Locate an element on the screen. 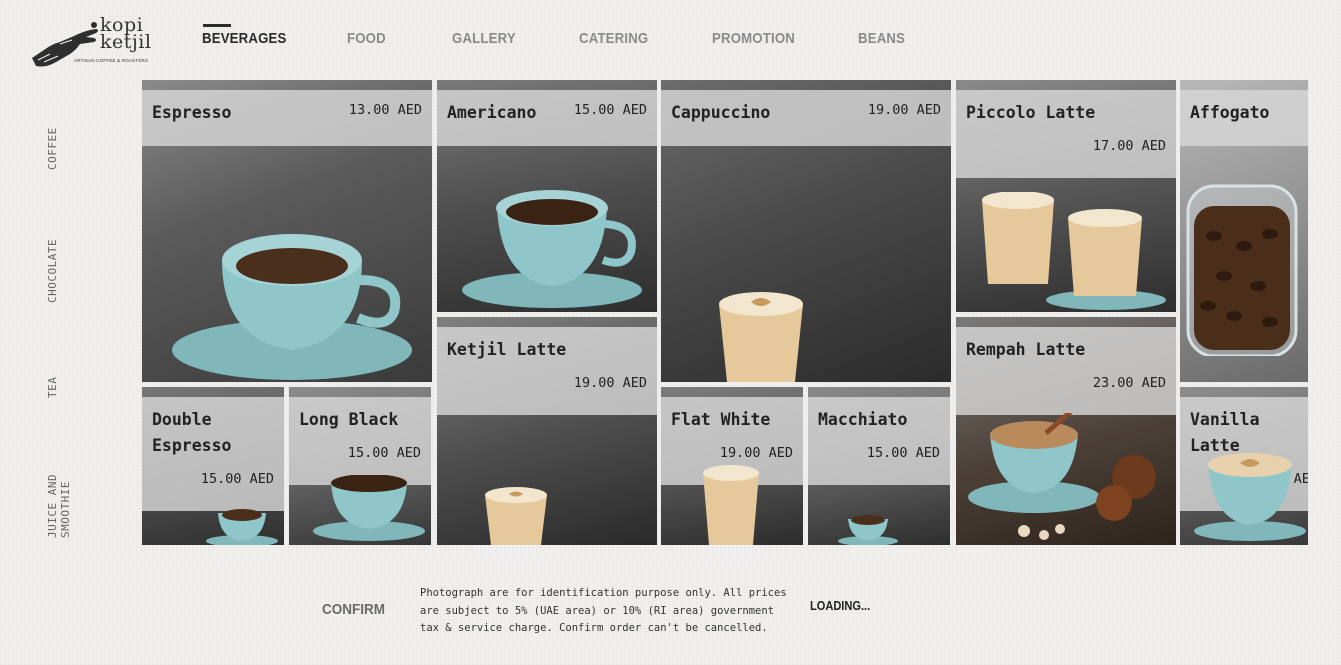  menu-item-ketjil-latte: Ketjil Latte 19.00 AED is located at coordinates (547, 431).